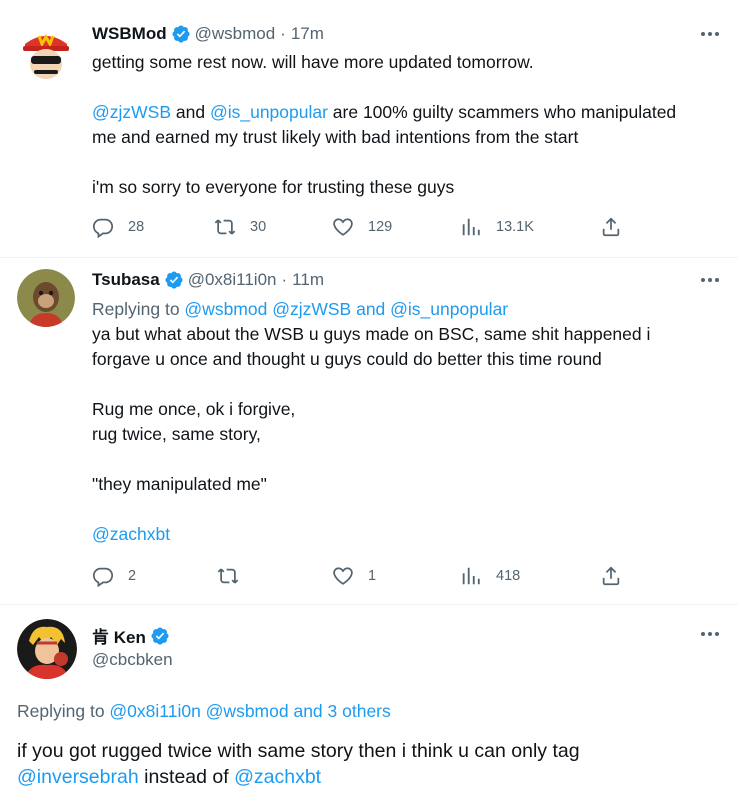  What do you see at coordinates (47, 649) in the screenshot?
I see `avatar-ken` at bounding box center [47, 649].